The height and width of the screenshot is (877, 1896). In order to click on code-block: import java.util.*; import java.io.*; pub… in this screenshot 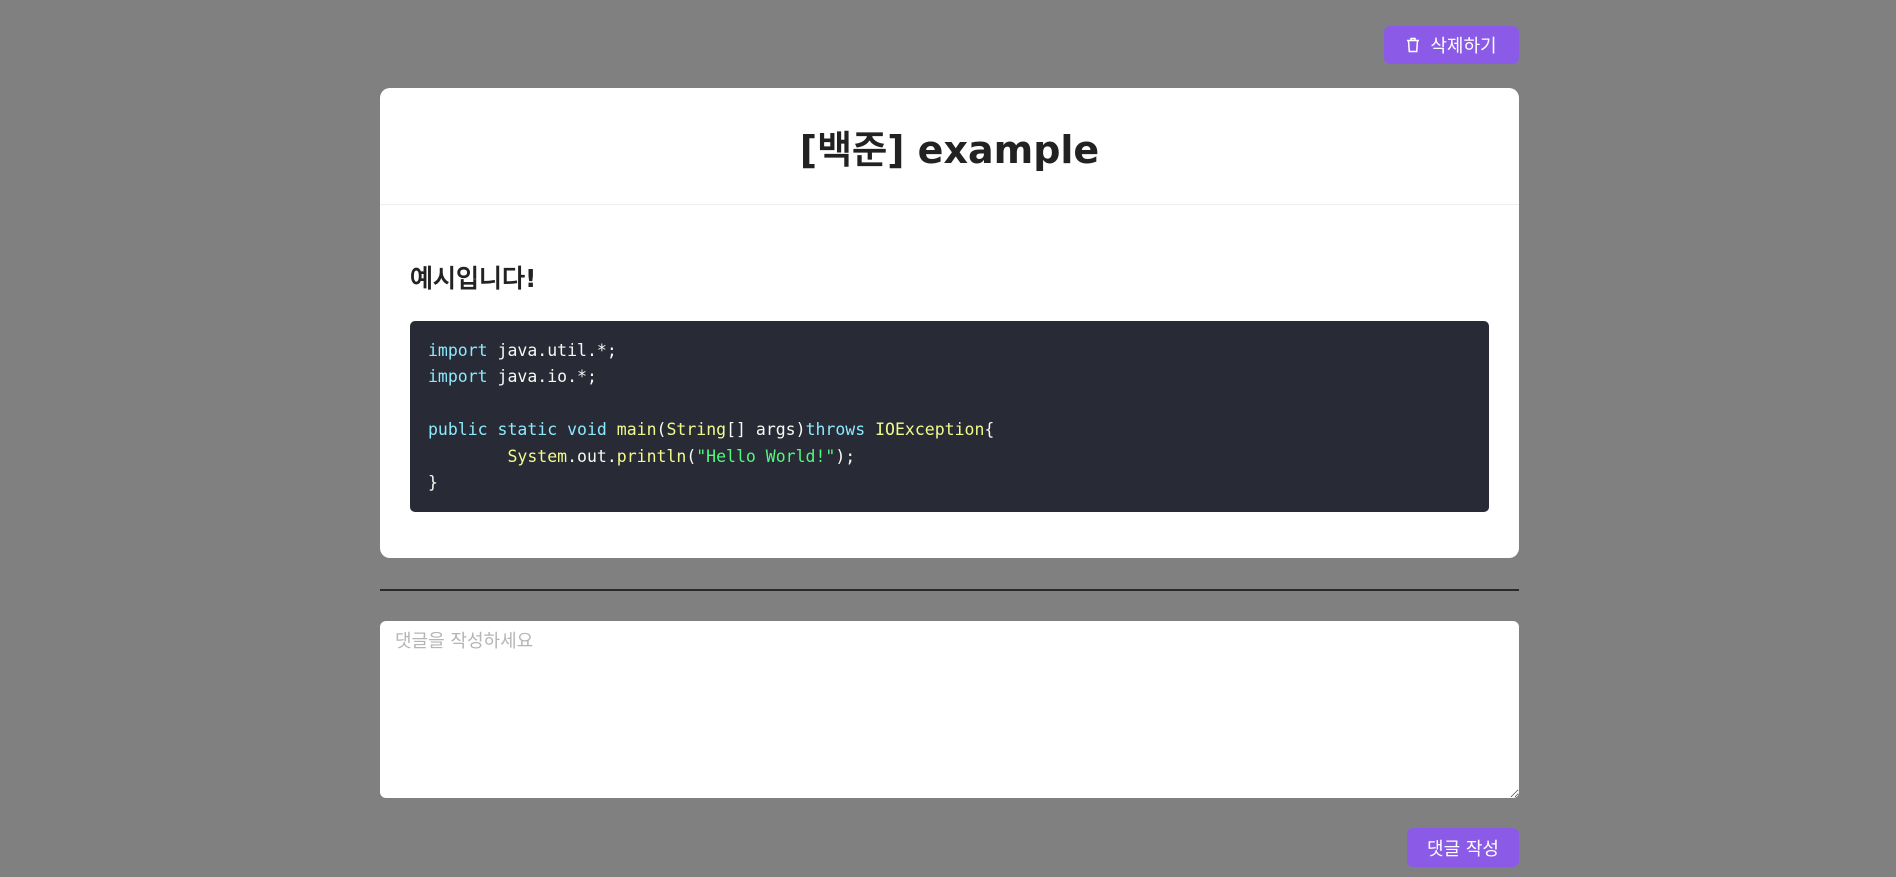, I will do `click(949, 416)`.